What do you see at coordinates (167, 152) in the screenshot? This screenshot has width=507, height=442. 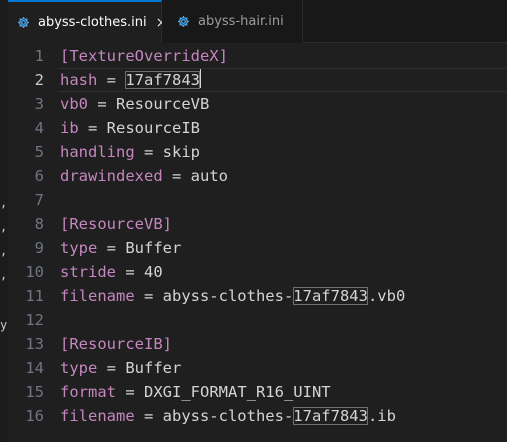 I see `ini-value: = skip` at bounding box center [167, 152].